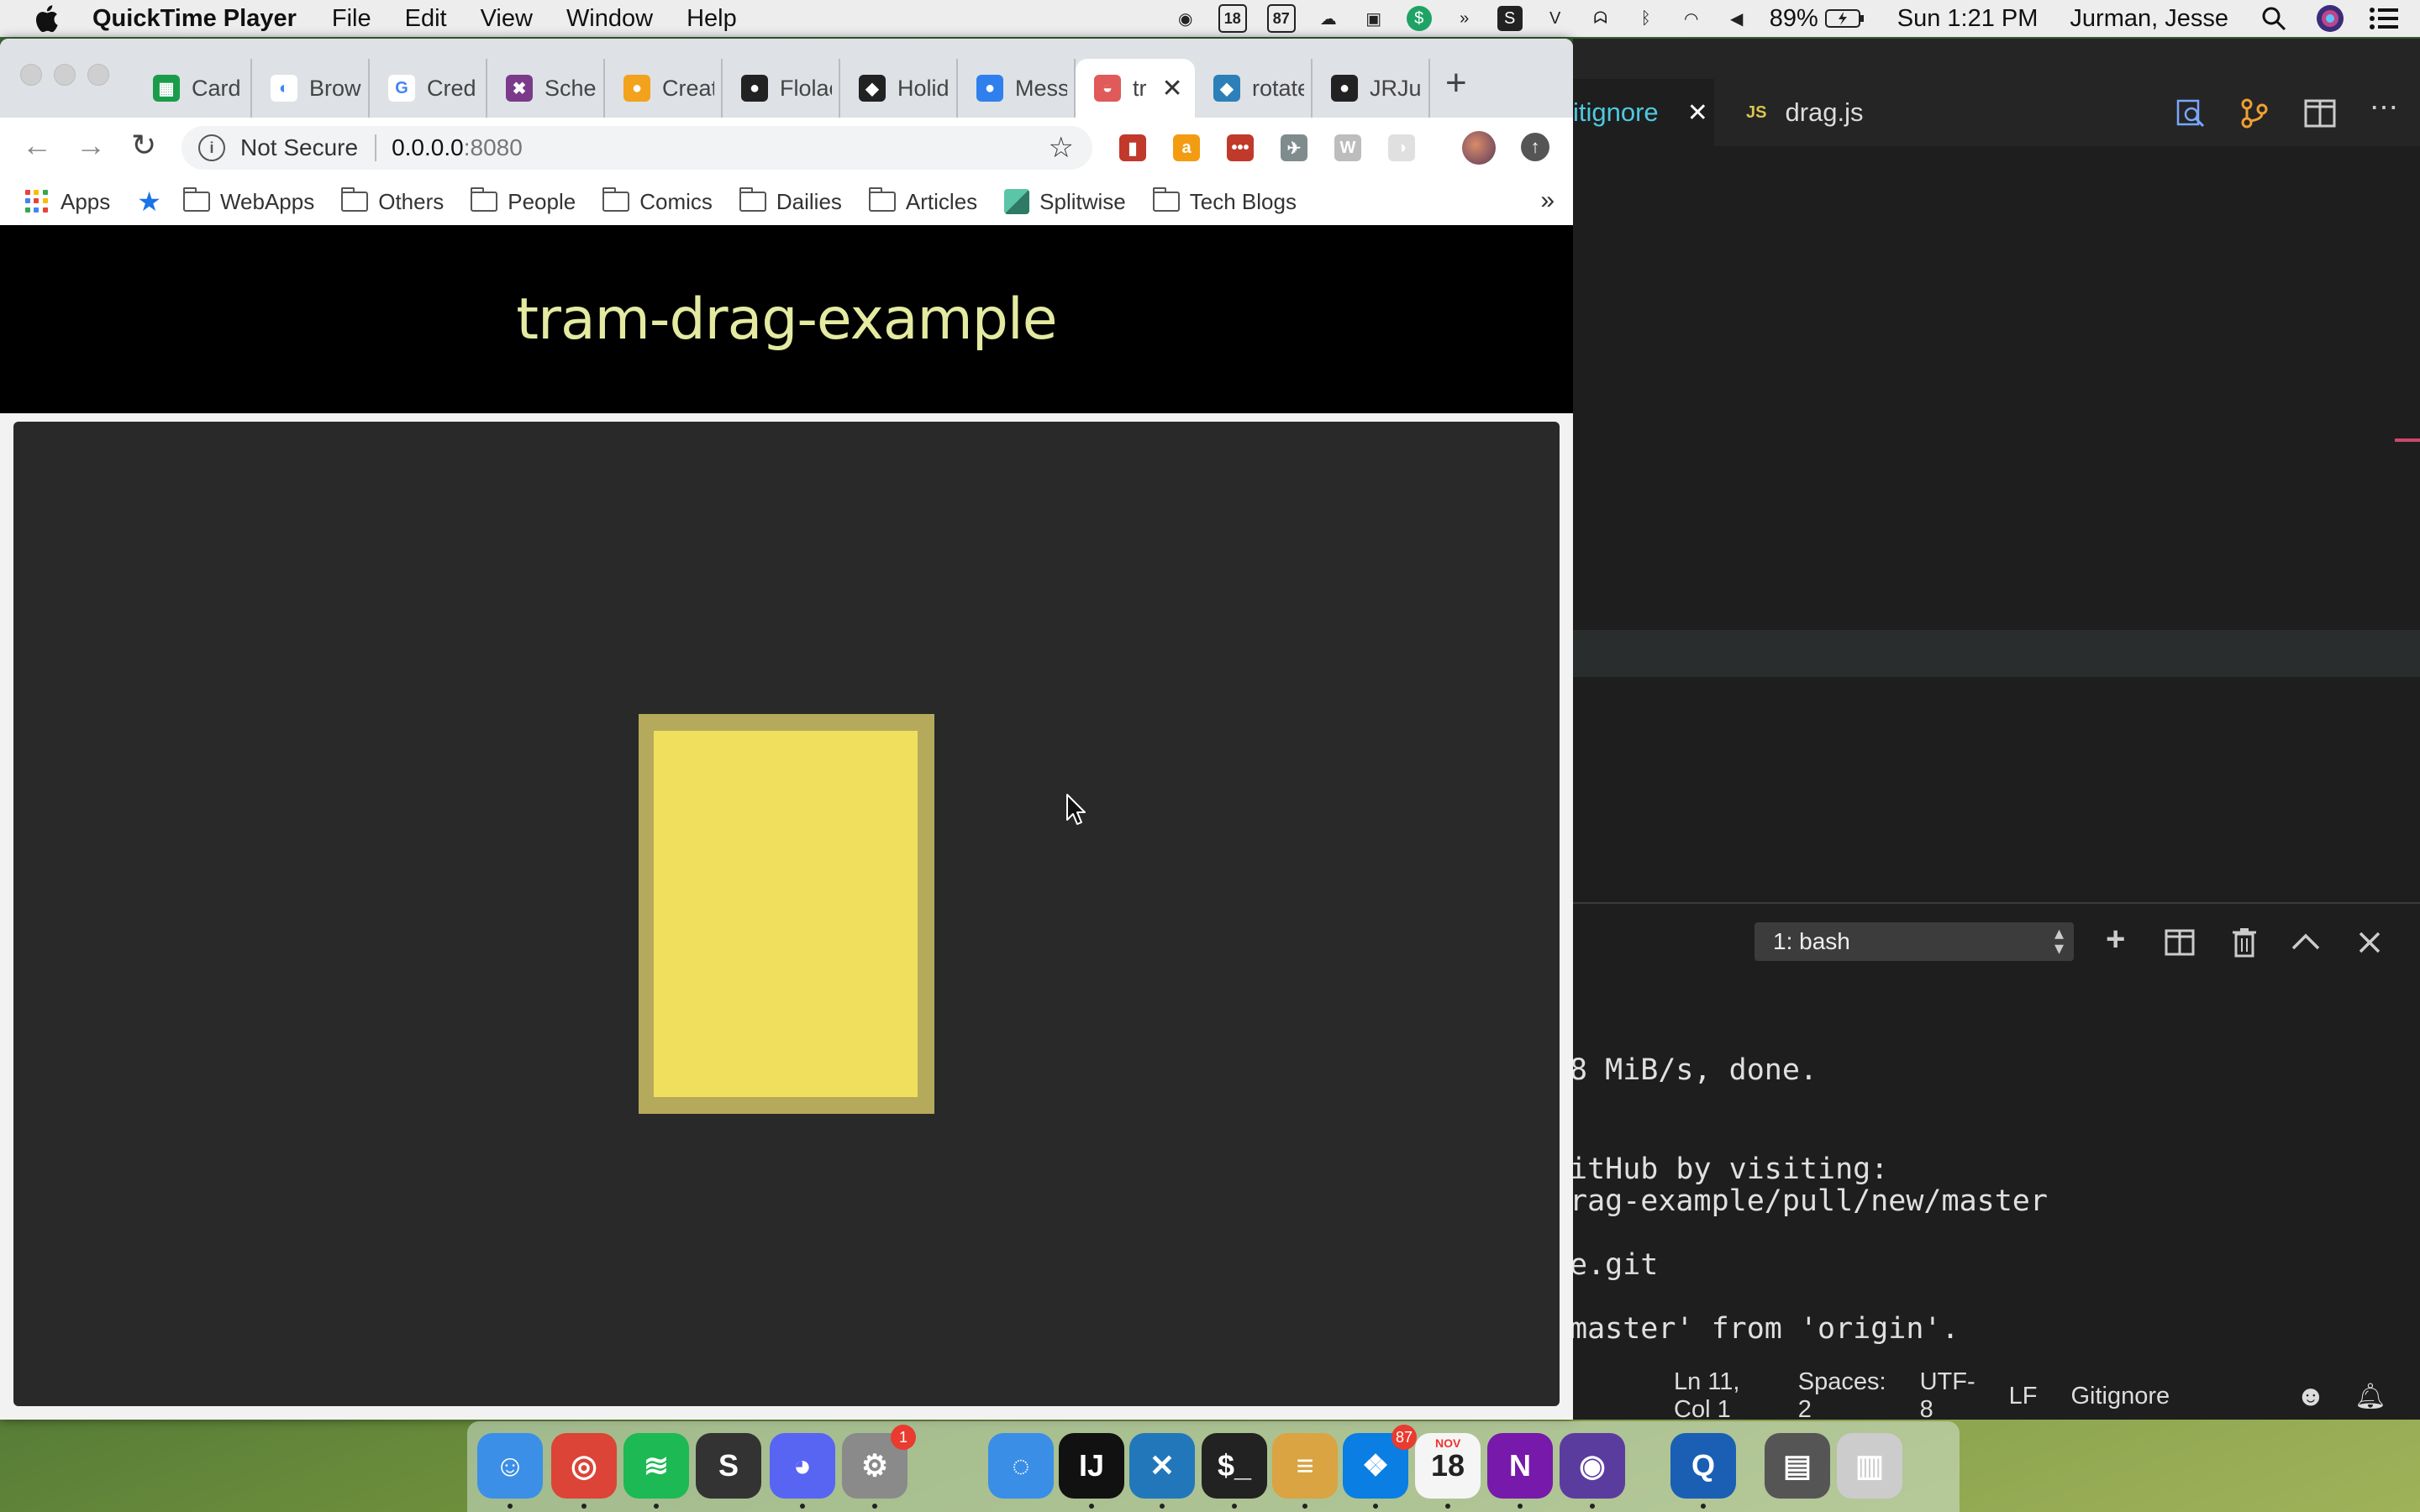 Image resolution: width=2420 pixels, height=1512 pixels. I want to click on user-name: Jurman, Jesse, so click(2149, 19).